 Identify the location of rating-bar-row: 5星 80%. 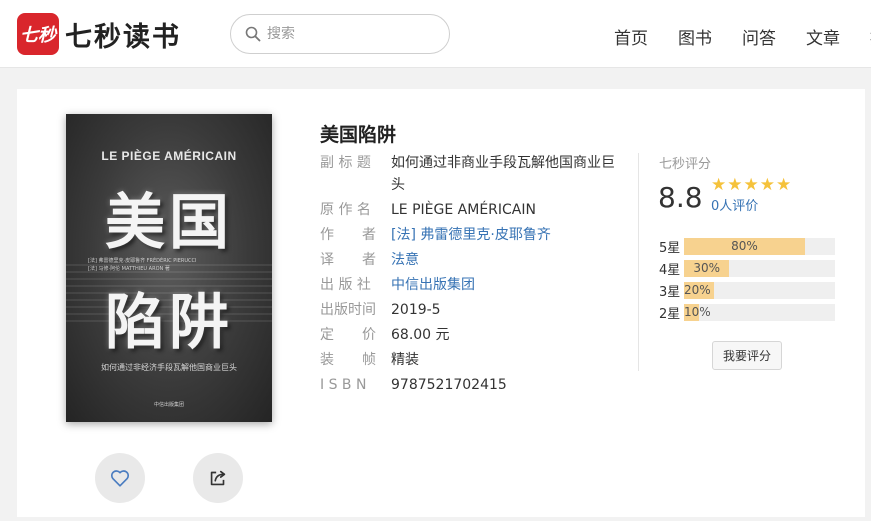
(747, 246).